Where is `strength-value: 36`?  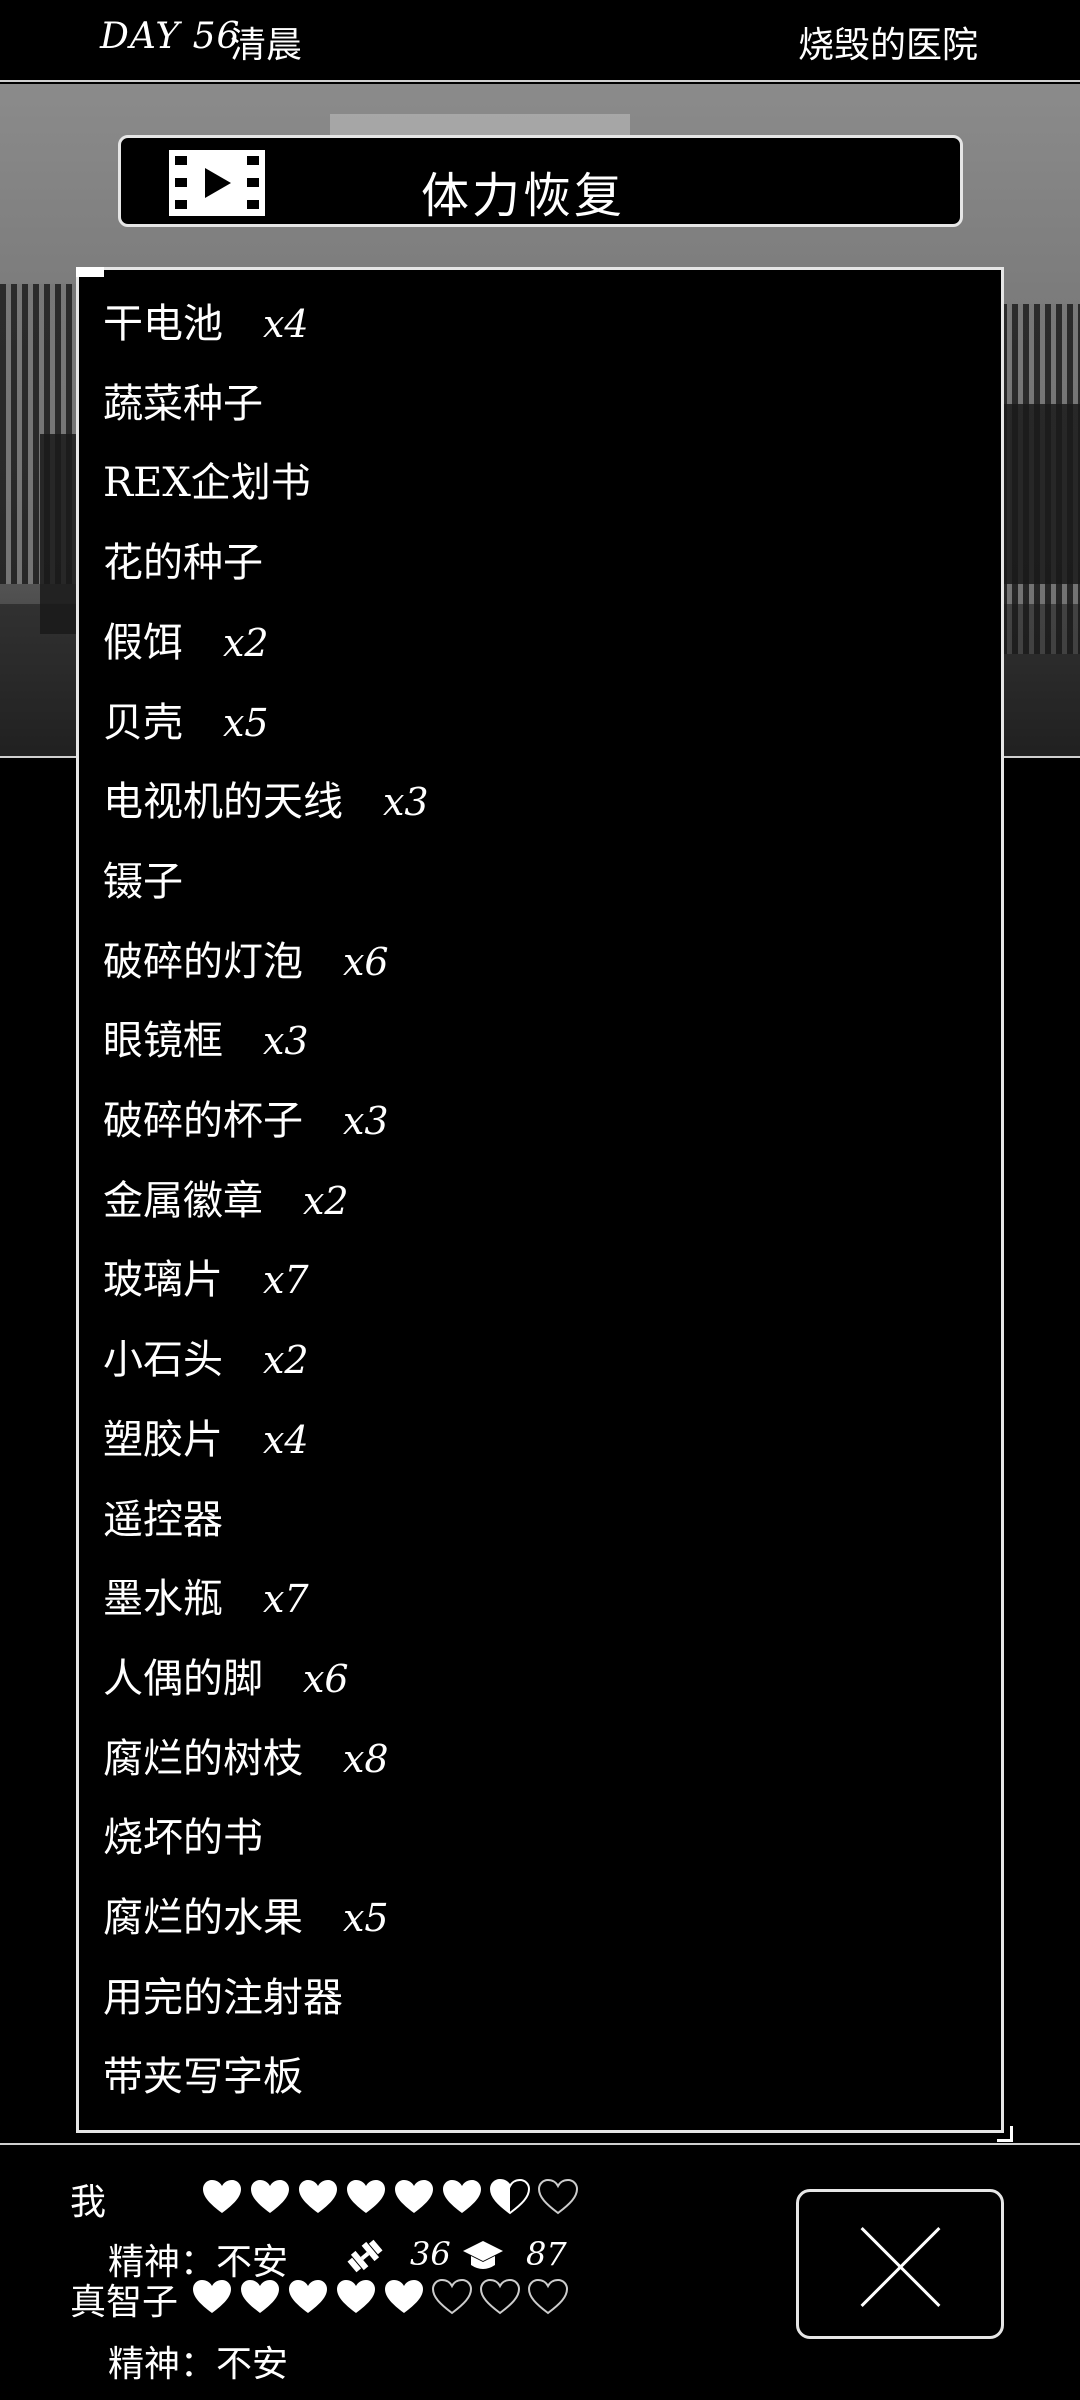 strength-value: 36 is located at coordinates (430, 2254).